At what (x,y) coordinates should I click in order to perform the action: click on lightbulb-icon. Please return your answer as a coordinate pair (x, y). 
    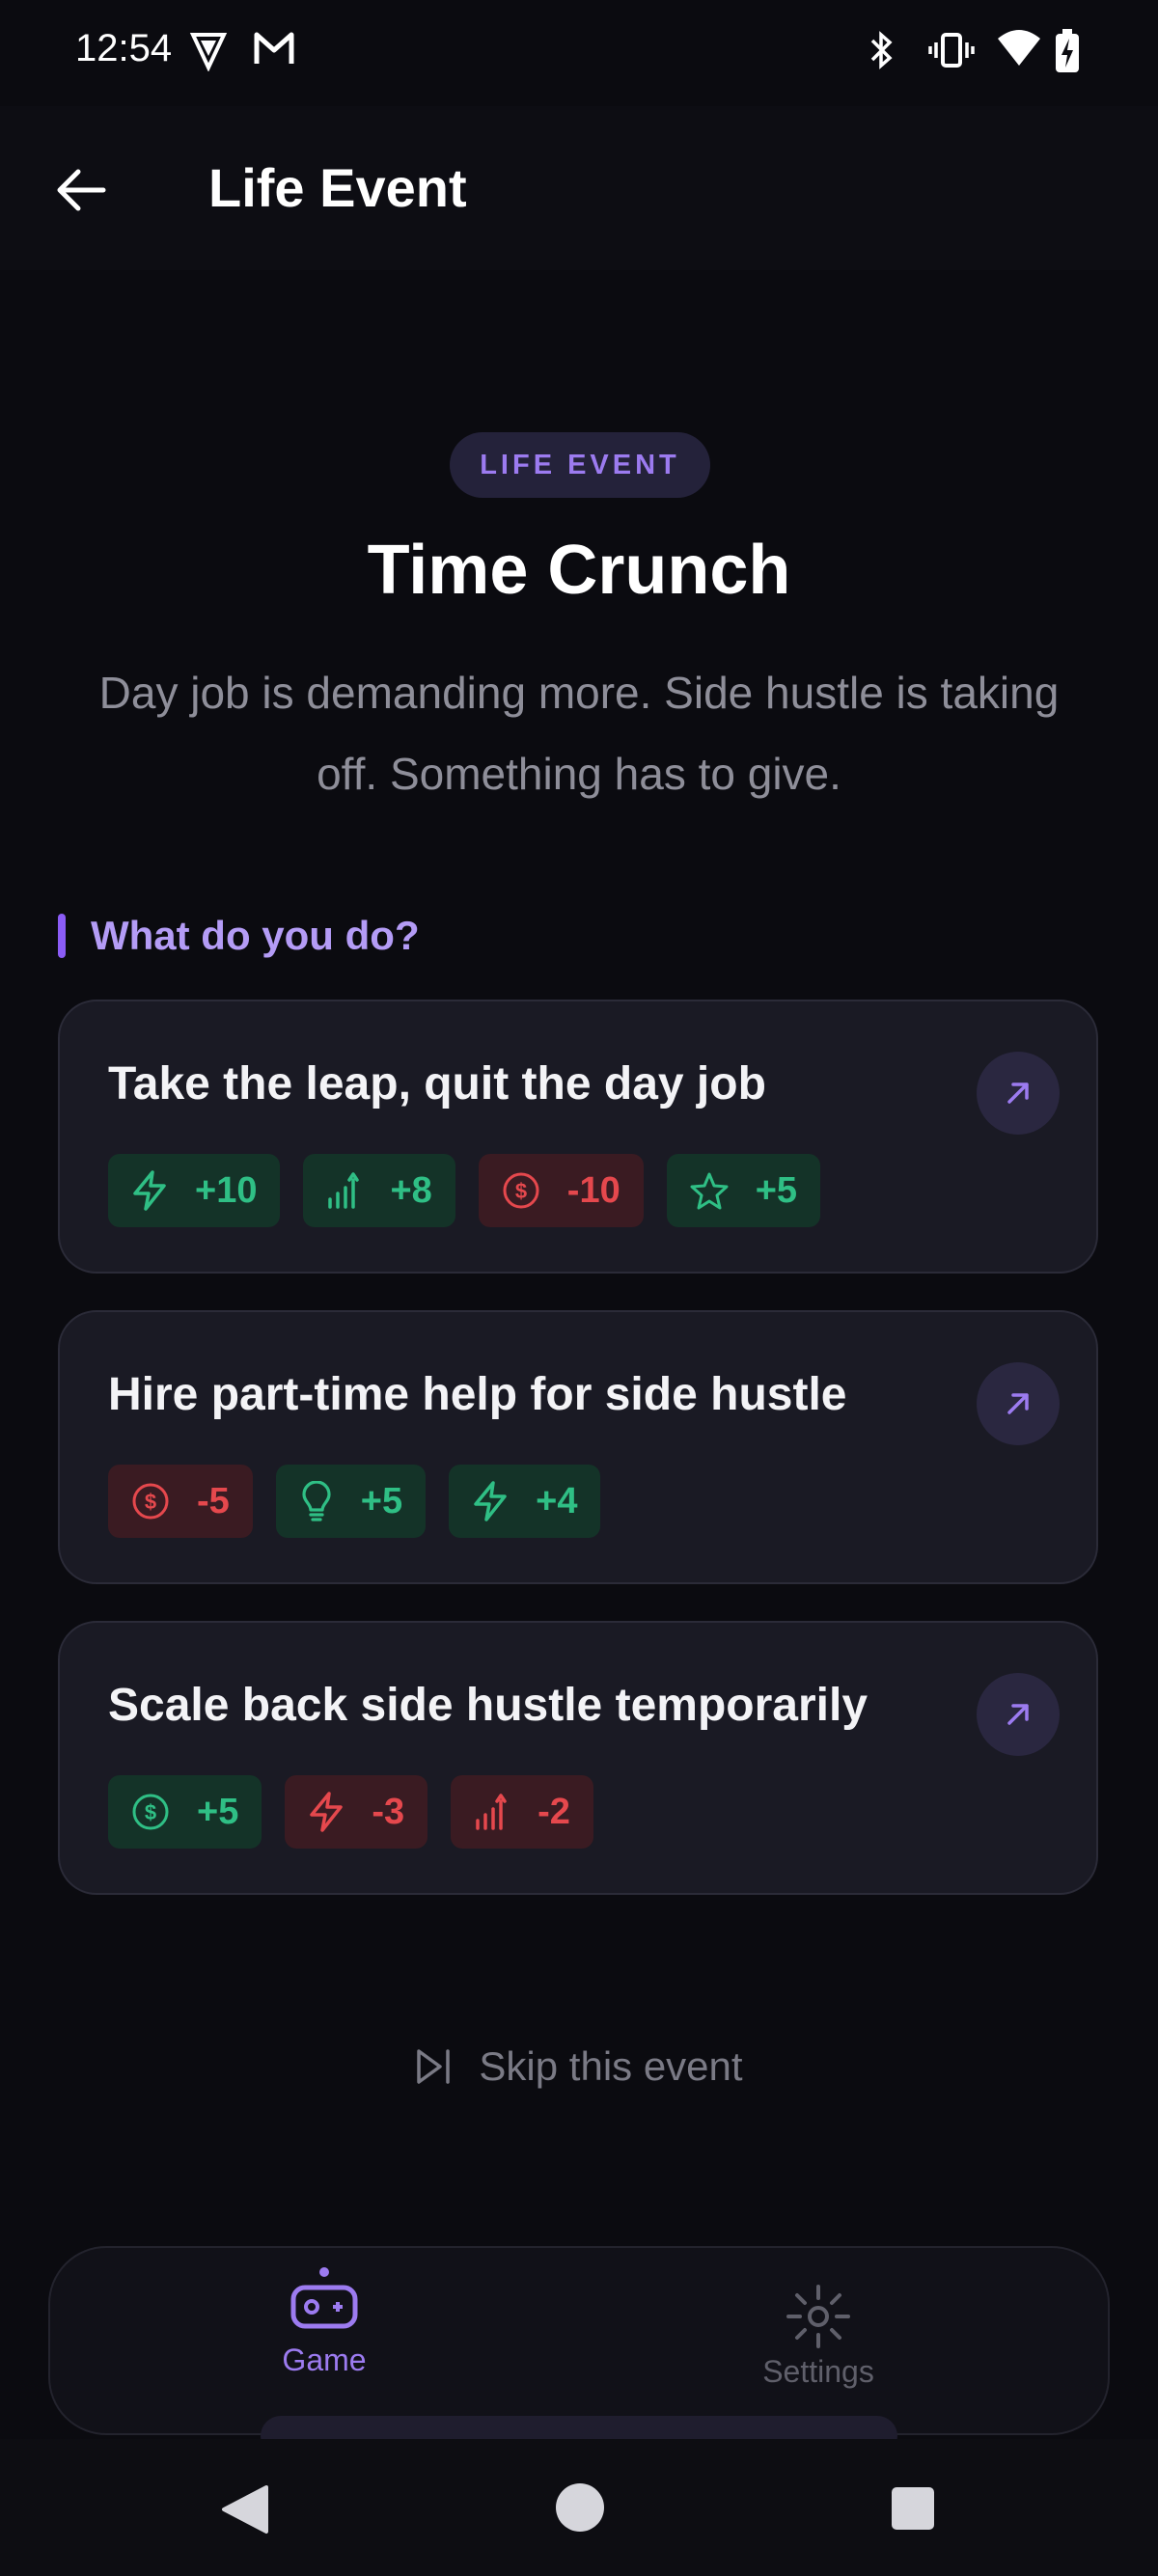
    Looking at the image, I should click on (324, 1501).